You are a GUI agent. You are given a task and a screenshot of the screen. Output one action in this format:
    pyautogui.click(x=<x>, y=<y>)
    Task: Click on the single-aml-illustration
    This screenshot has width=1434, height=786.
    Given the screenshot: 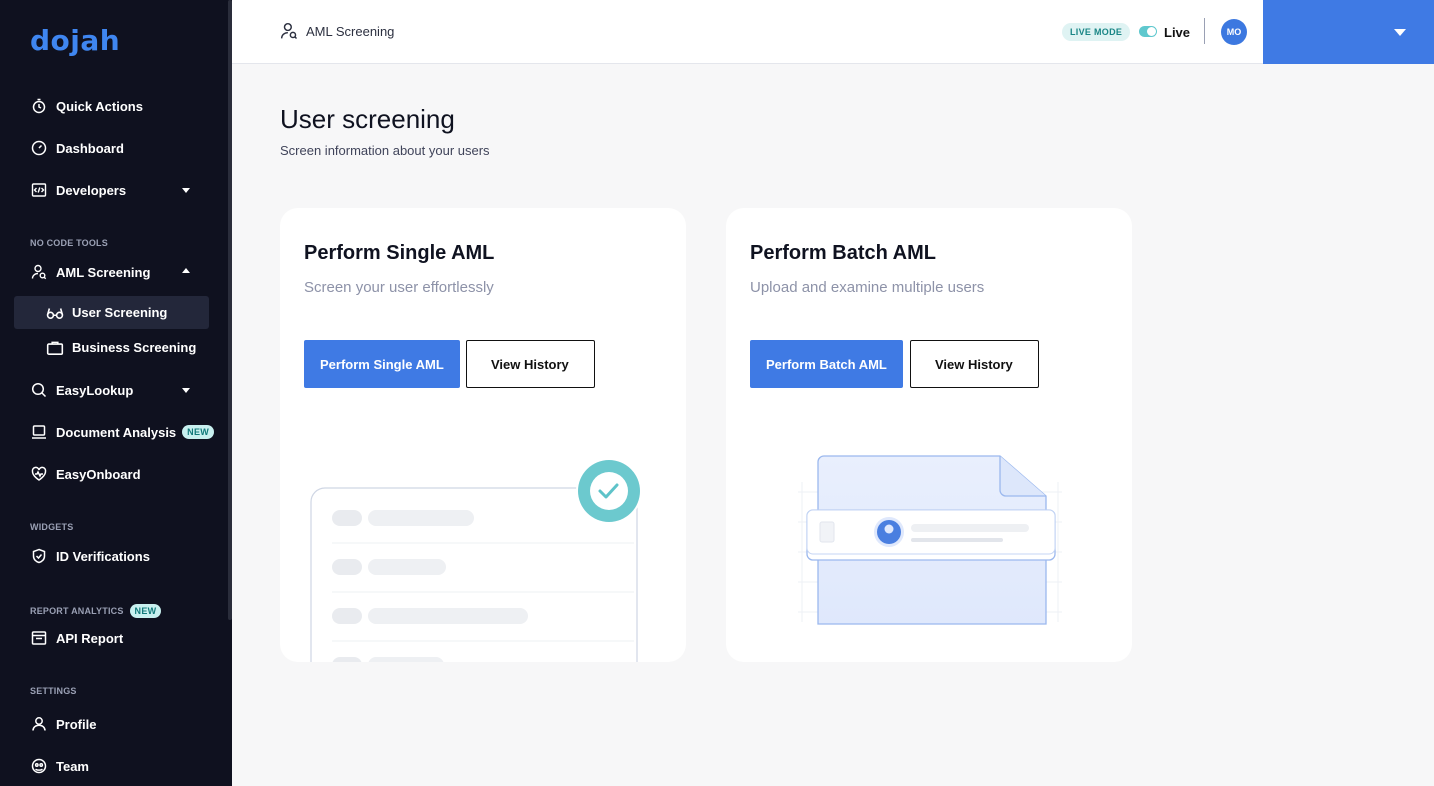 What is the action you would take?
    pyautogui.click(x=476, y=560)
    